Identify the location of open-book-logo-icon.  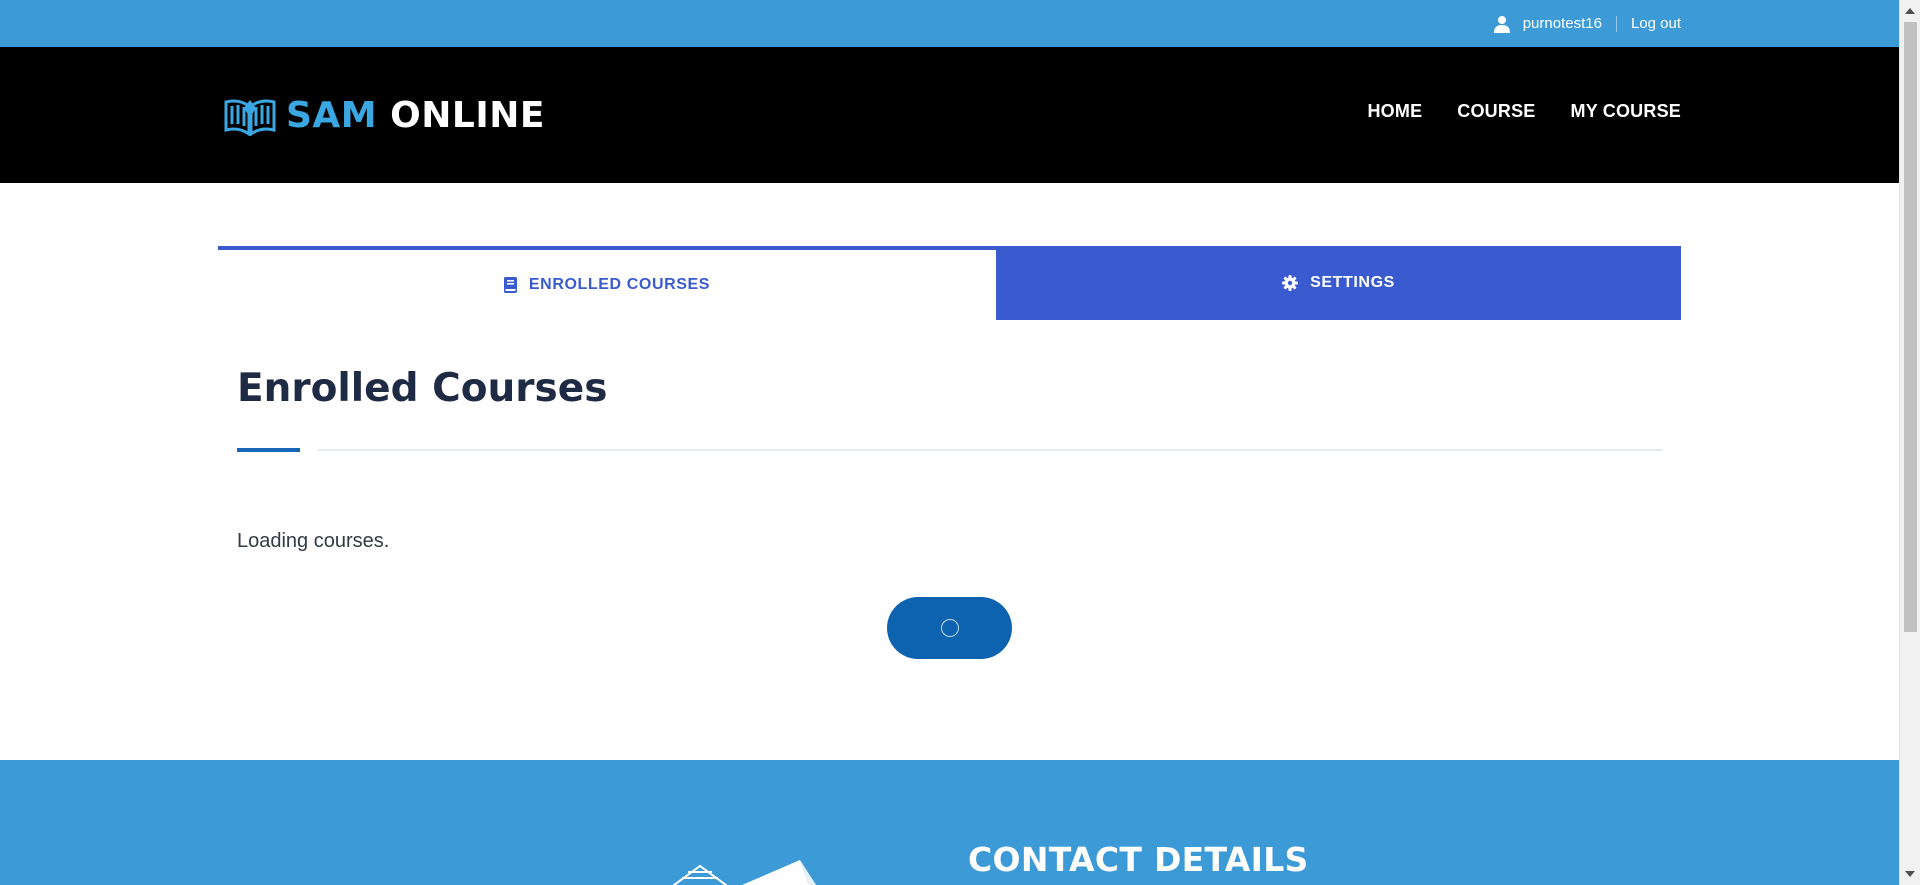
(250, 116).